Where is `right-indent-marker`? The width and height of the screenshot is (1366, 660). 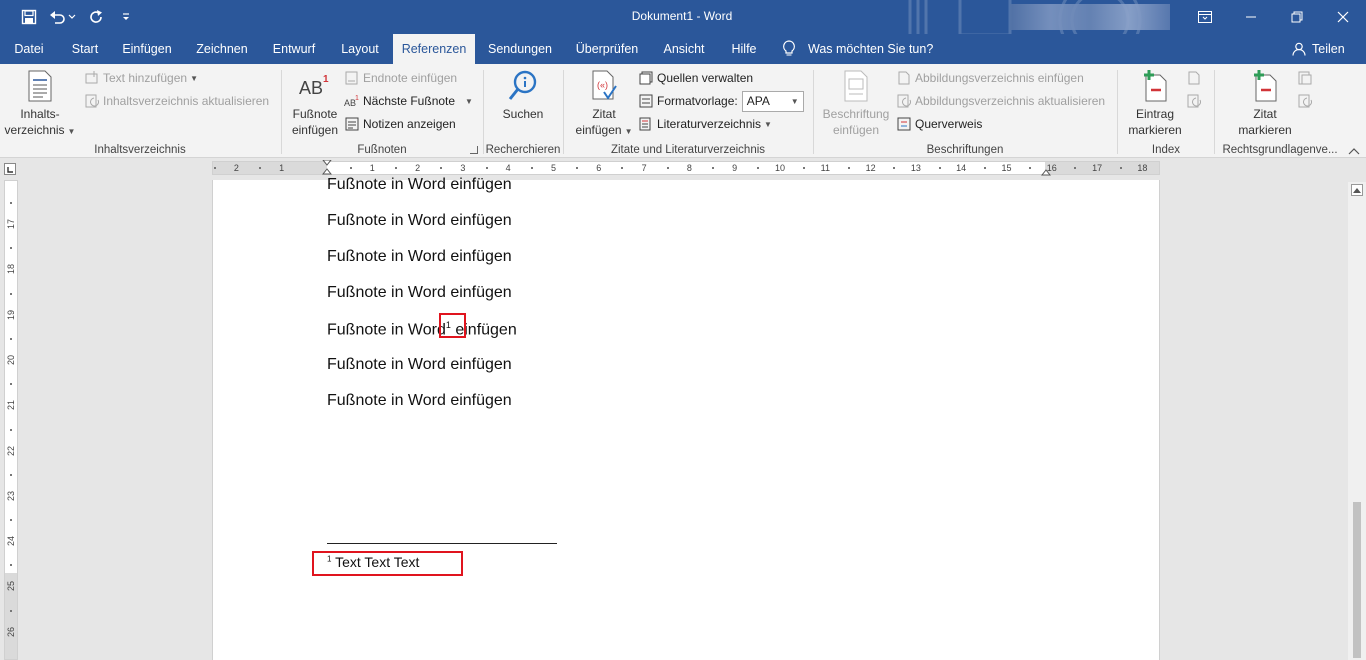
right-indent-marker is located at coordinates (1046, 172).